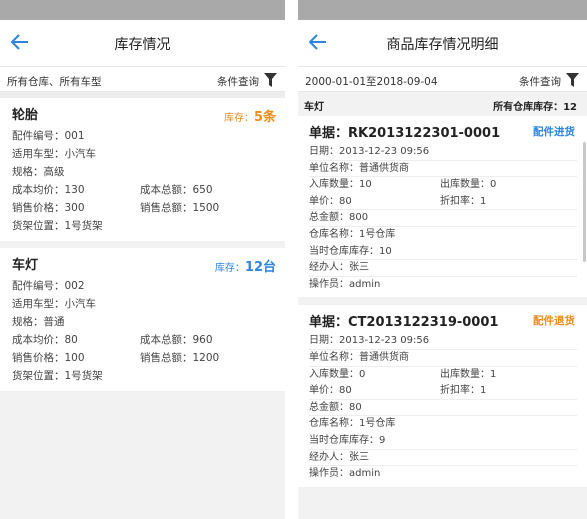 This screenshot has width=587, height=519. Describe the element at coordinates (48, 190) in the screenshot. I see `avg-cost: 成本均价：130` at that location.